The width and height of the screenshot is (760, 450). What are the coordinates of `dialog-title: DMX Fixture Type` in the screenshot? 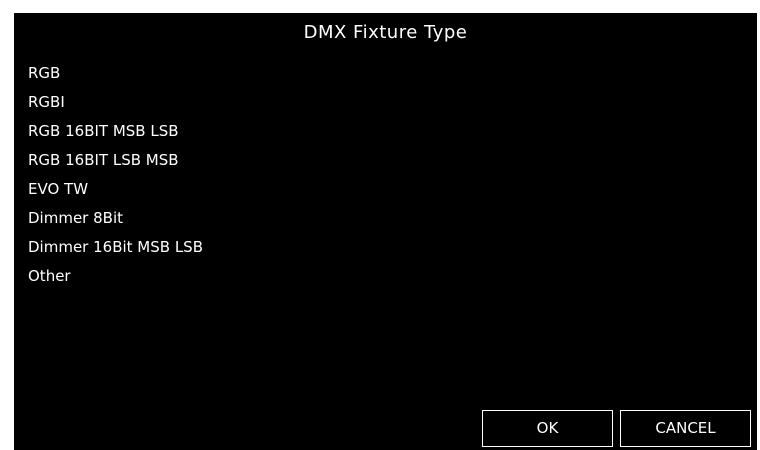 It's located at (385, 32).